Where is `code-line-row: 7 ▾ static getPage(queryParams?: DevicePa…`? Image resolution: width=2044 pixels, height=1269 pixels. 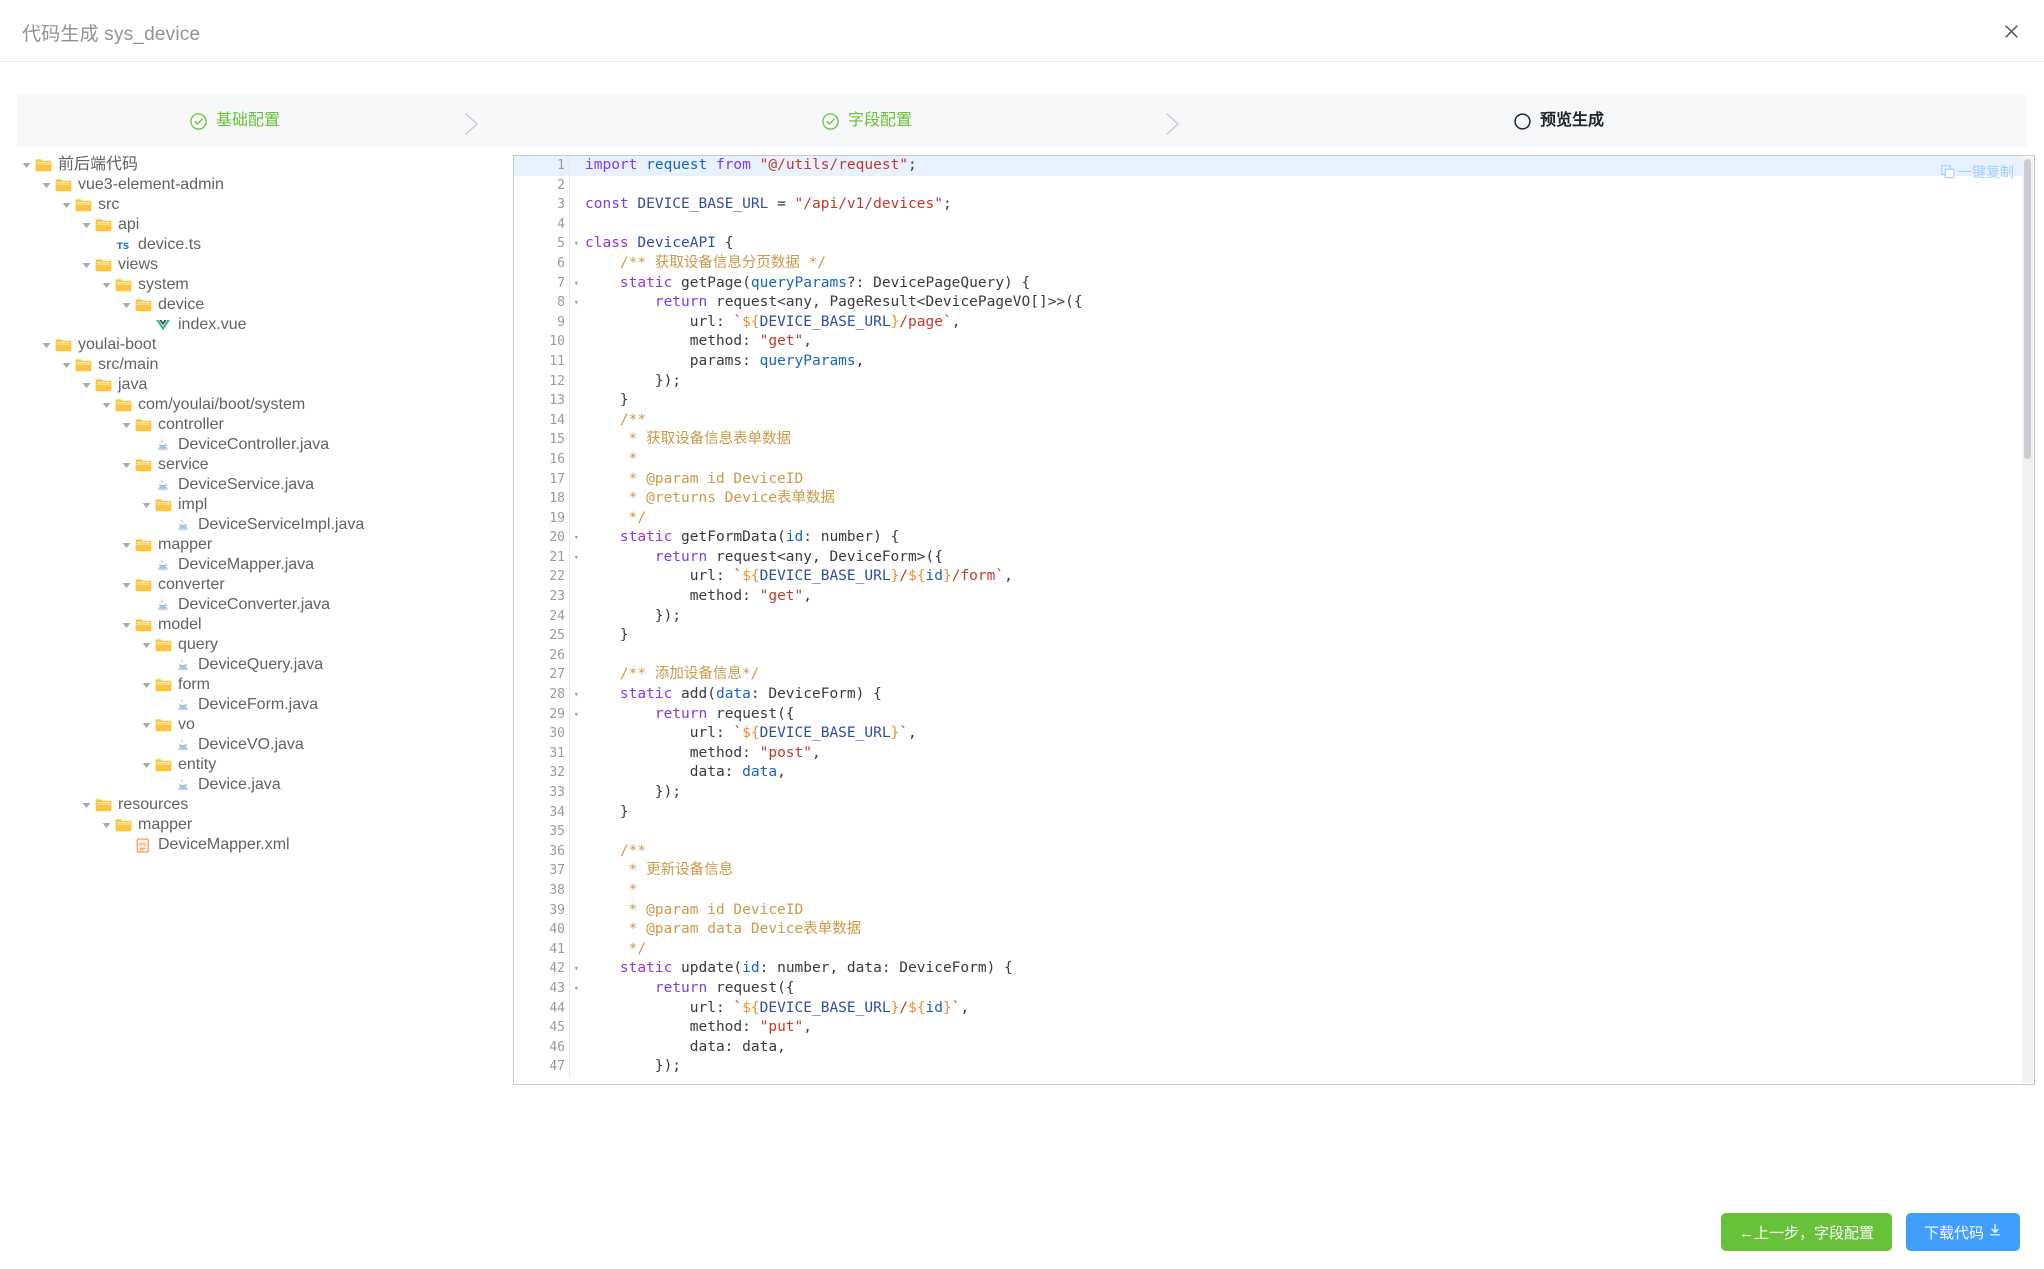 code-line-row: 7 ▾ static getPage(queryParams?: DevicePa… is located at coordinates (1268, 283).